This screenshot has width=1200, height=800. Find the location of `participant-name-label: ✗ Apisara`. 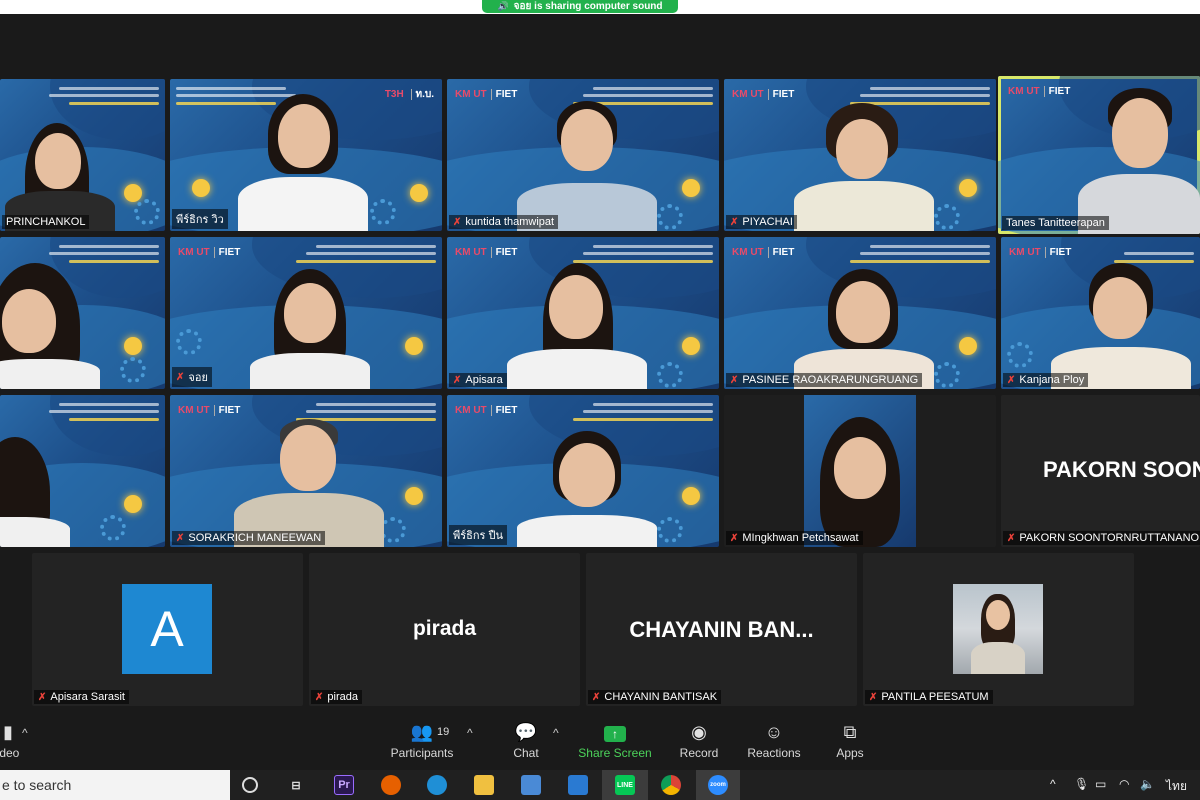

participant-name-label: ✗ Apisara is located at coordinates (478, 380).